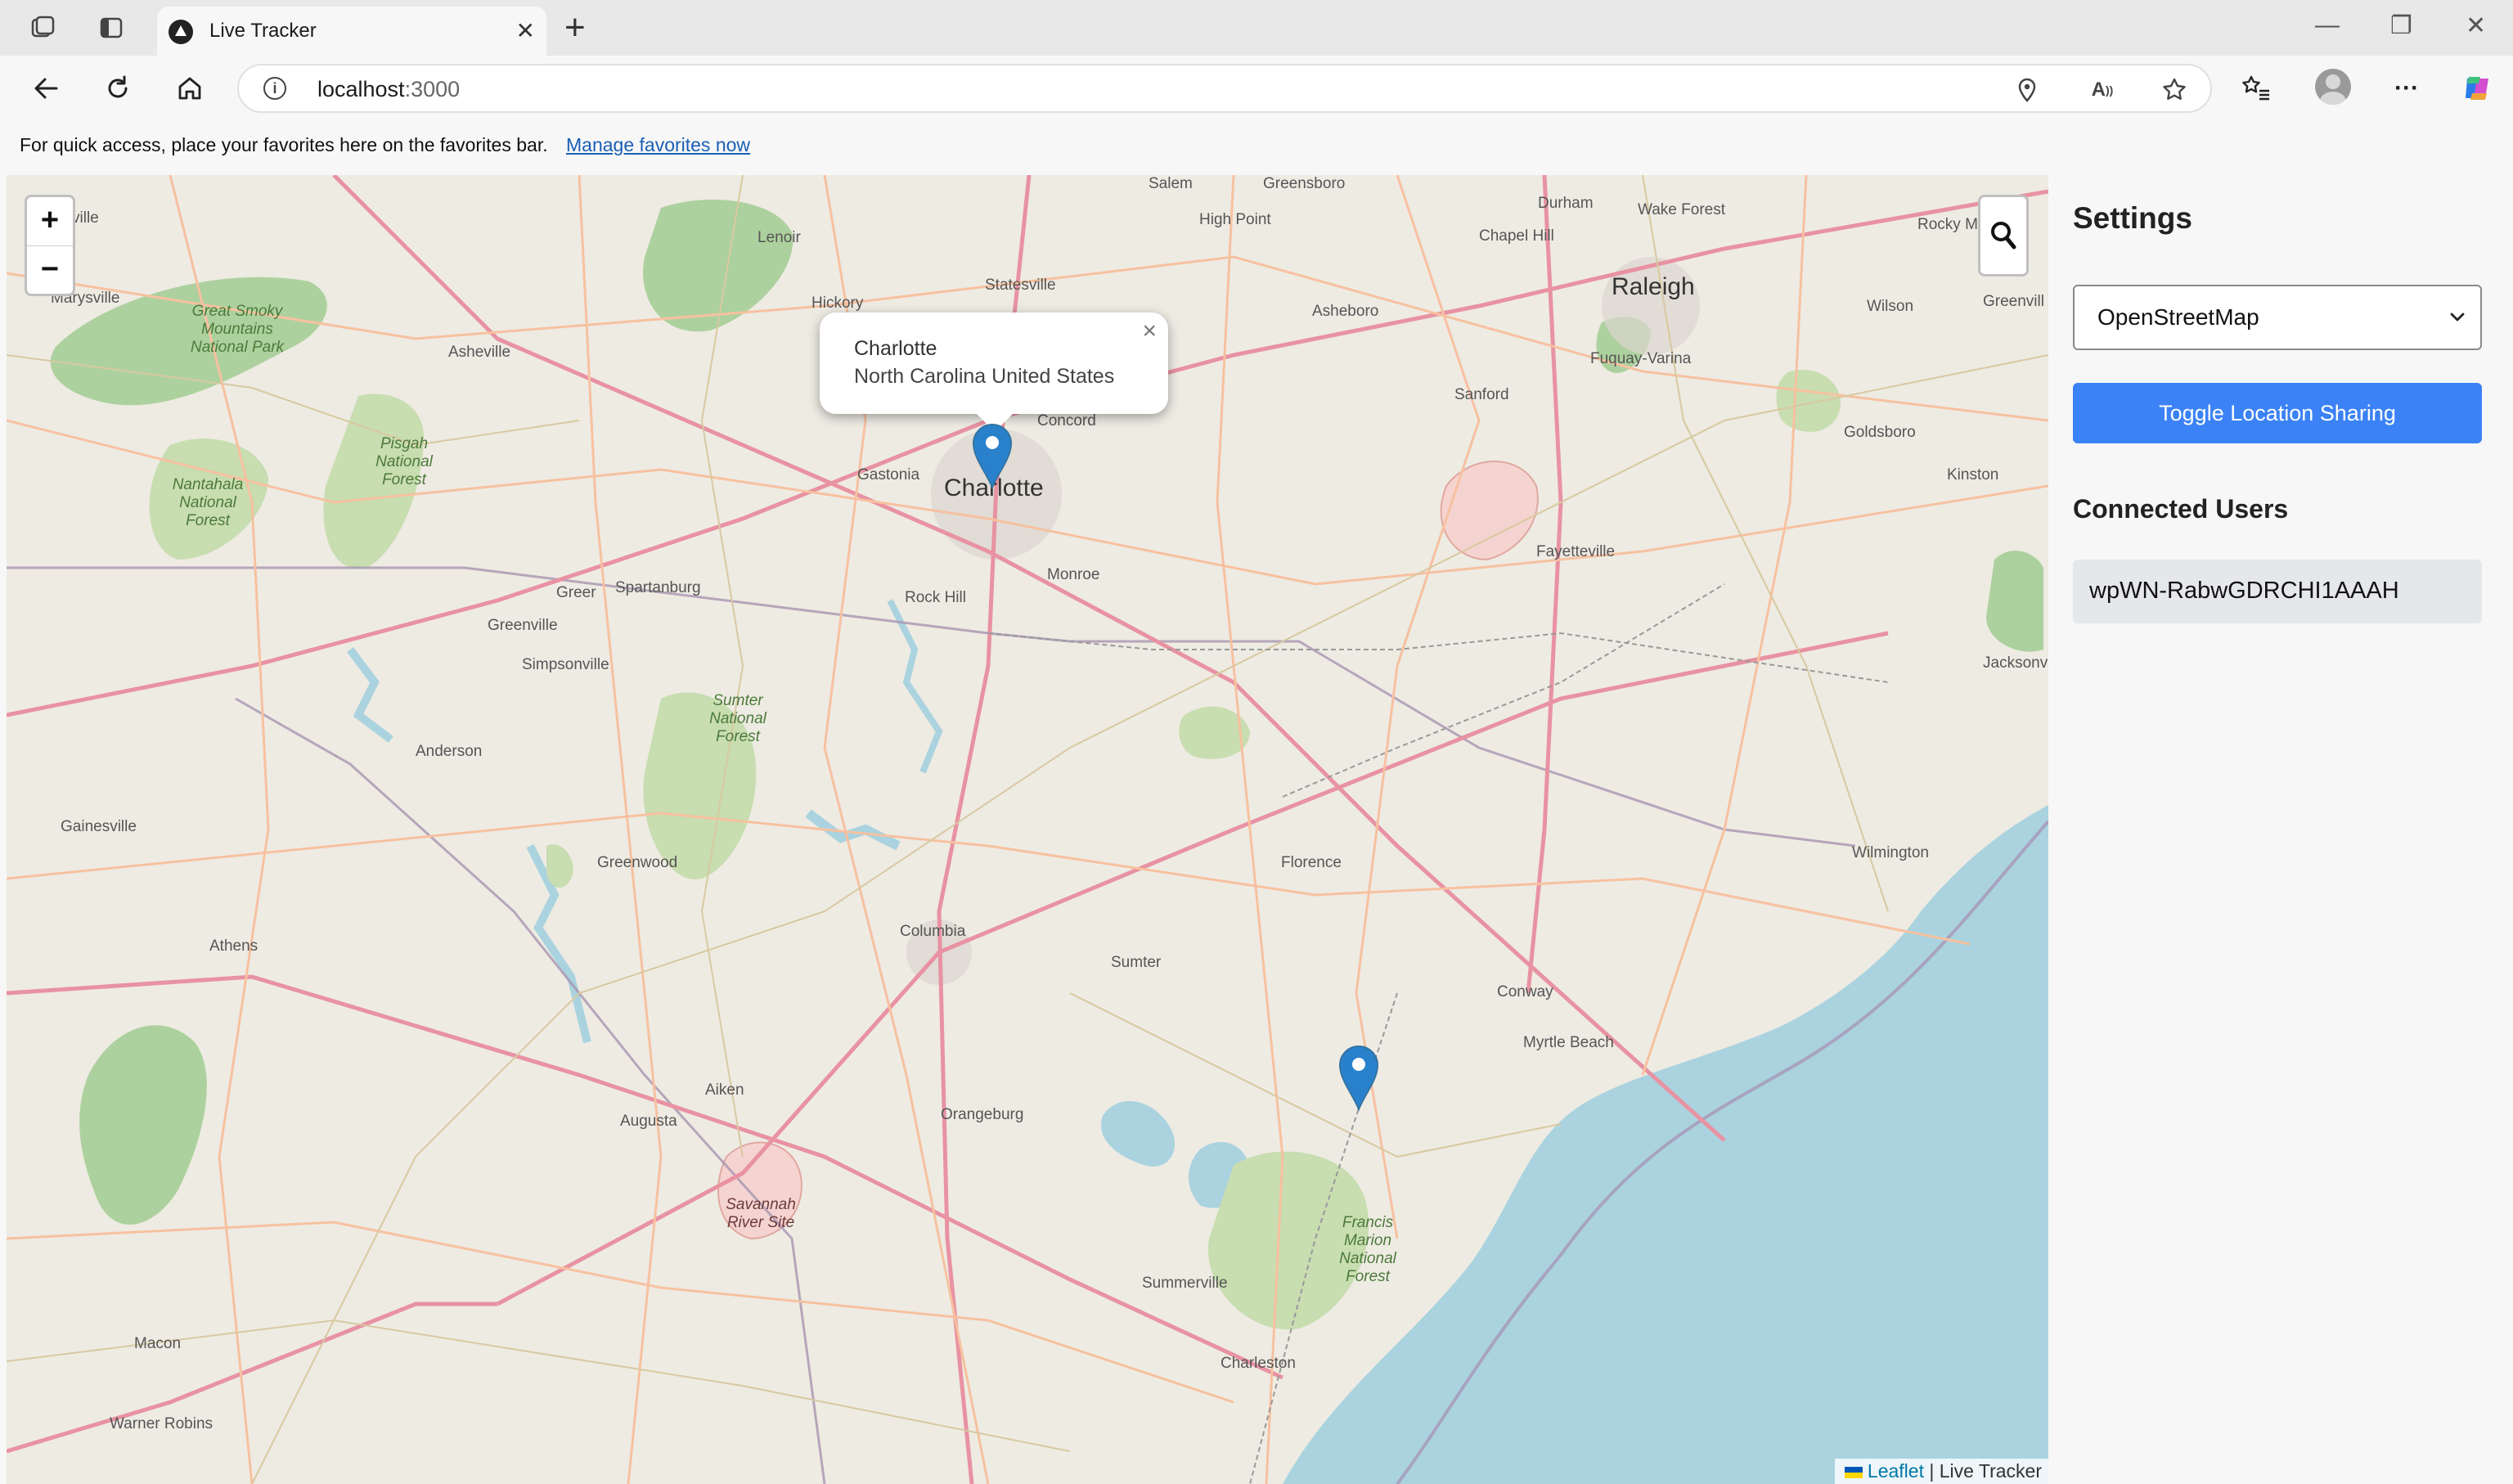 This screenshot has width=2513, height=1484. Describe the element at coordinates (208, 502) in the screenshot. I see `map-label: Nantahala National Forest` at that location.